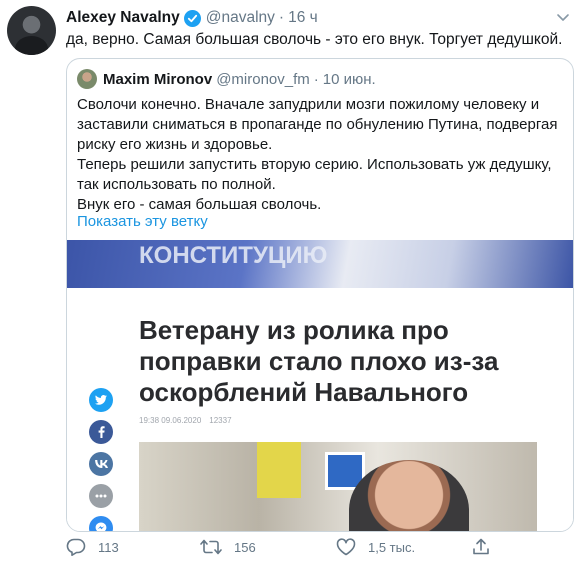 The width and height of the screenshot is (585, 570). What do you see at coordinates (142, 221) in the screenshot?
I see `show-thread-link: Показать эту ветку` at bounding box center [142, 221].